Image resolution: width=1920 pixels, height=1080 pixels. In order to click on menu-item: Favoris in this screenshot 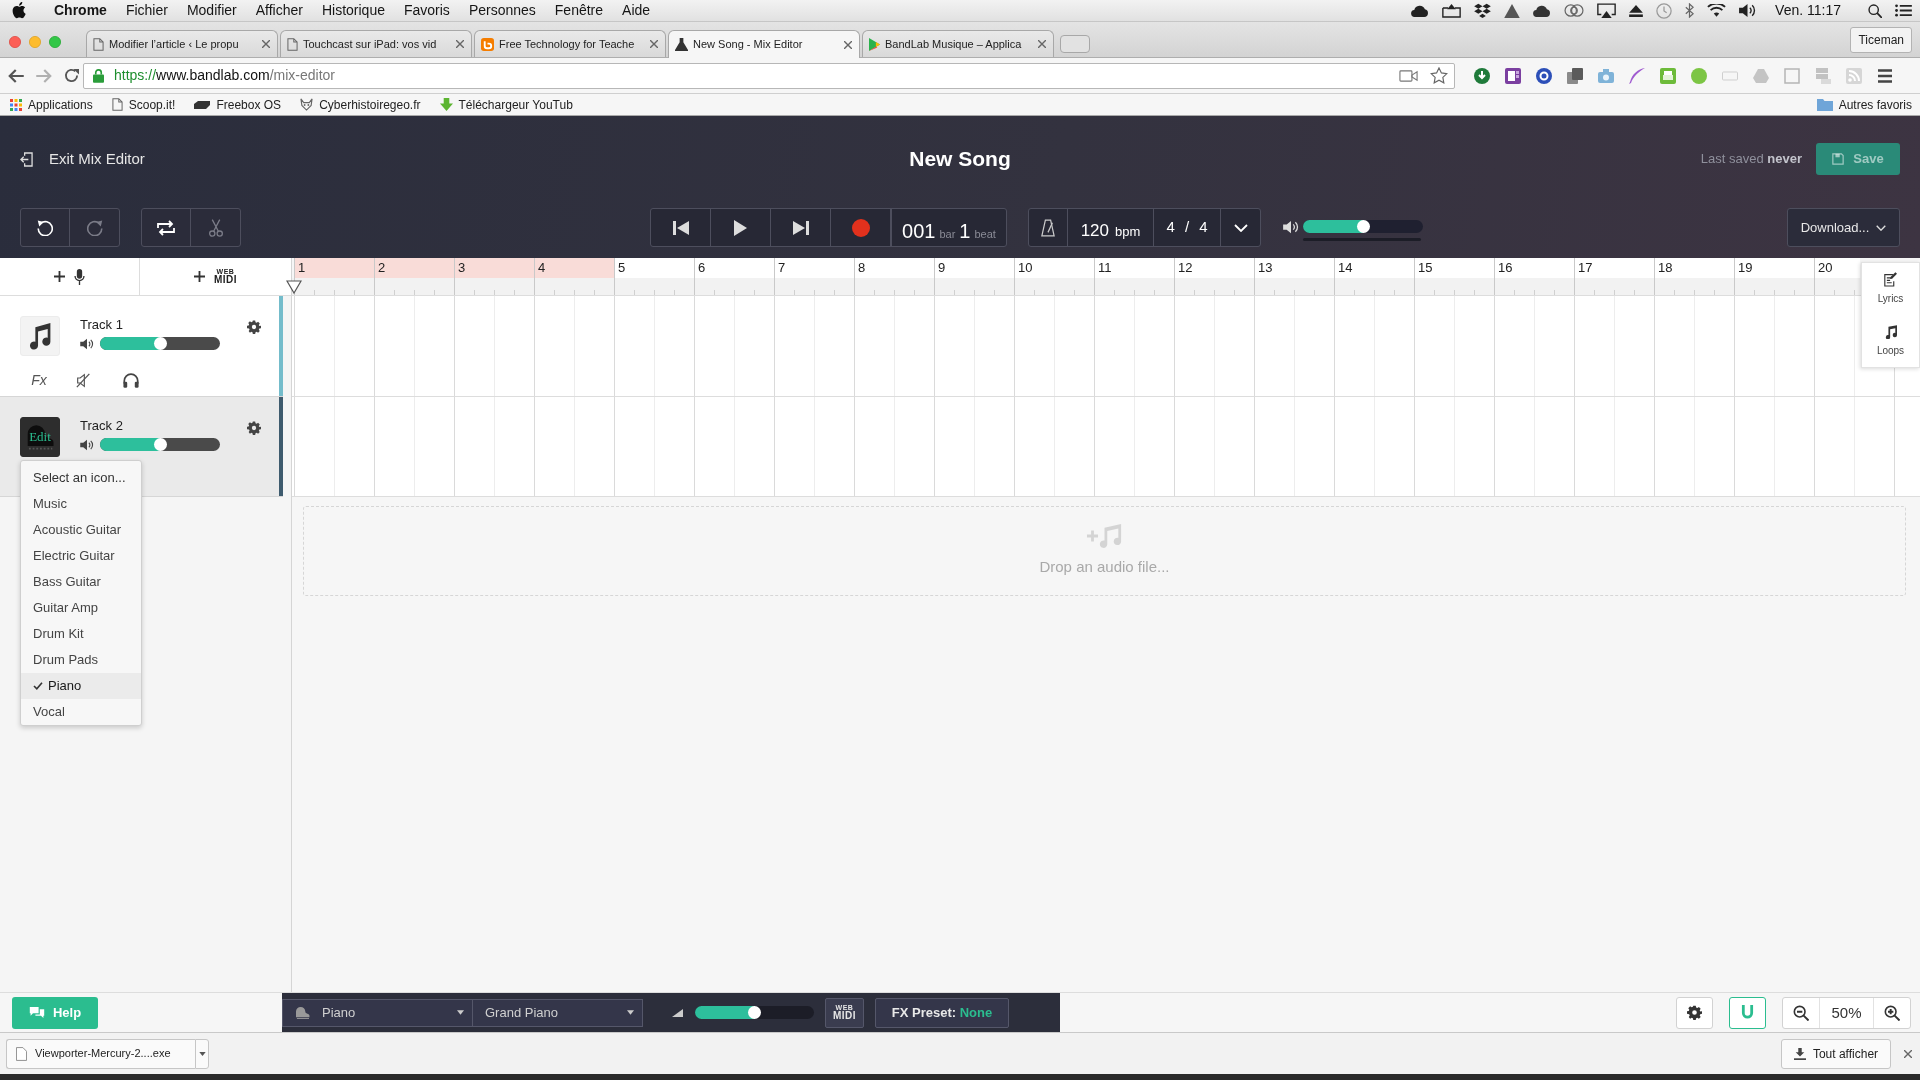, I will do `click(426, 10)`.